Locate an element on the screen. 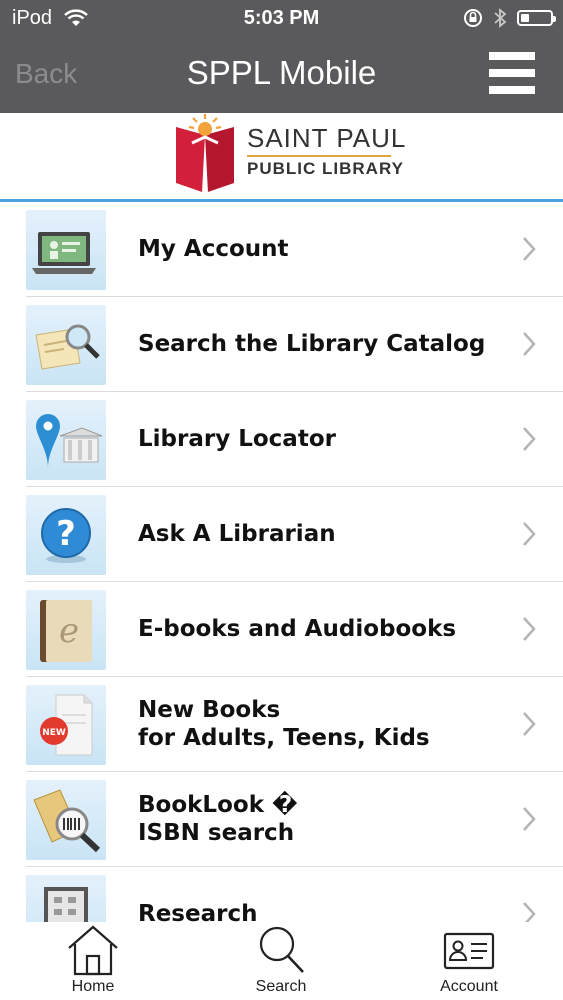 The height and width of the screenshot is (1000, 563). map-pin-library-icon is located at coordinates (66, 440).